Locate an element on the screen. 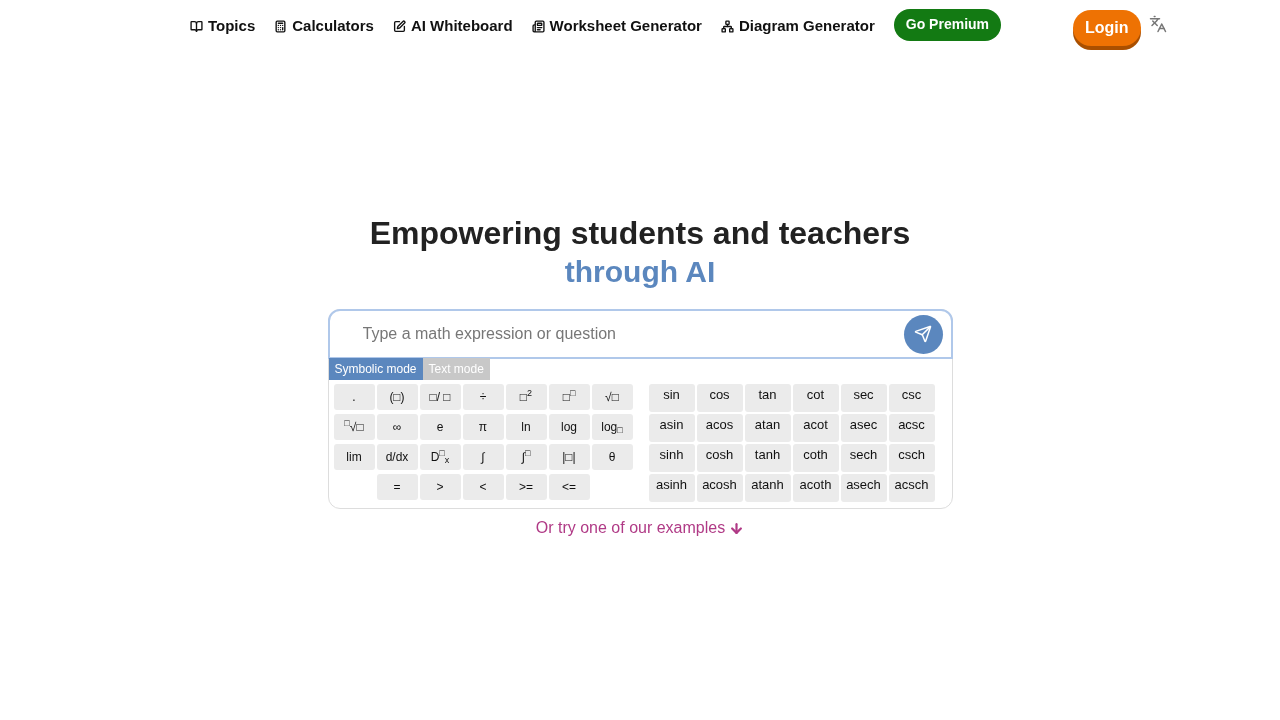 The width and height of the screenshot is (1280, 720). nav-link: Topics is located at coordinates (223, 26).